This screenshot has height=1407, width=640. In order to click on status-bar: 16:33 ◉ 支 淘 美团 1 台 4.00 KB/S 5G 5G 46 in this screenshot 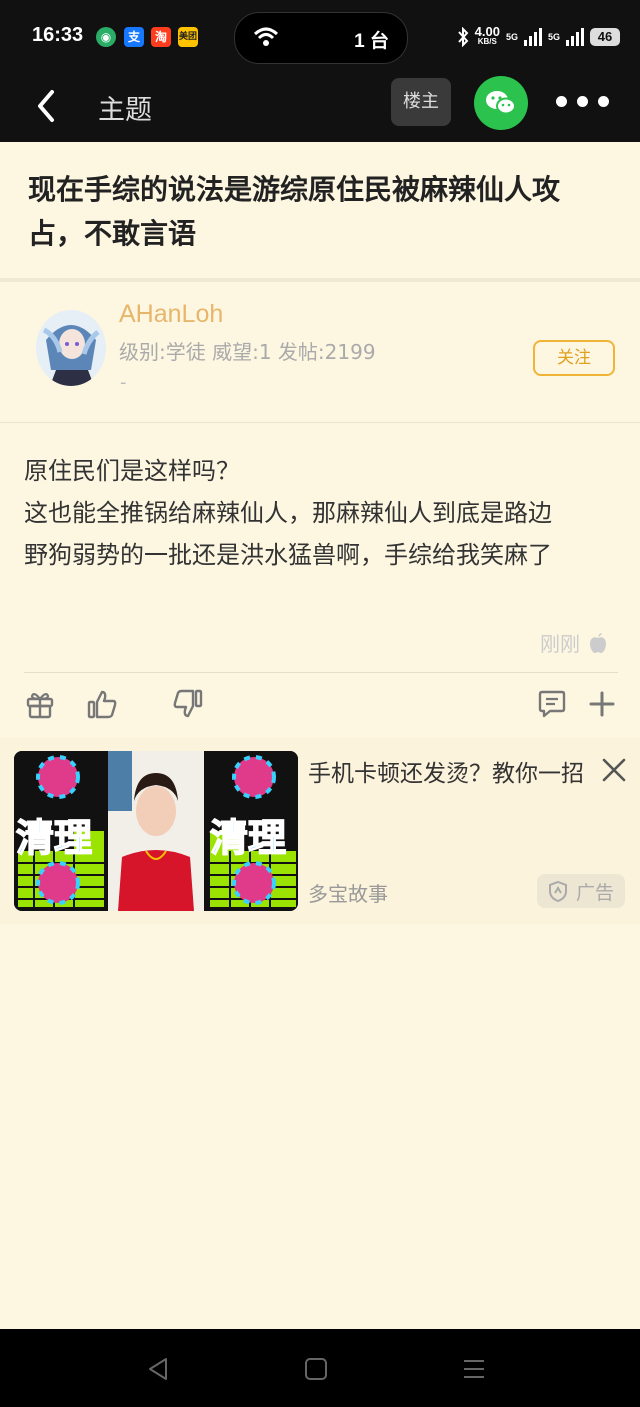, I will do `click(320, 36)`.